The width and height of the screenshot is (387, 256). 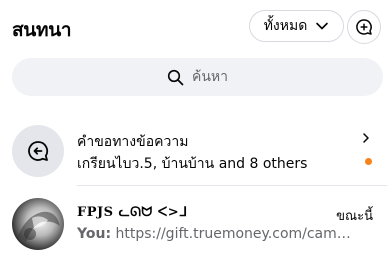 What do you see at coordinates (368, 161) in the screenshot?
I see `unread-dot` at bounding box center [368, 161].